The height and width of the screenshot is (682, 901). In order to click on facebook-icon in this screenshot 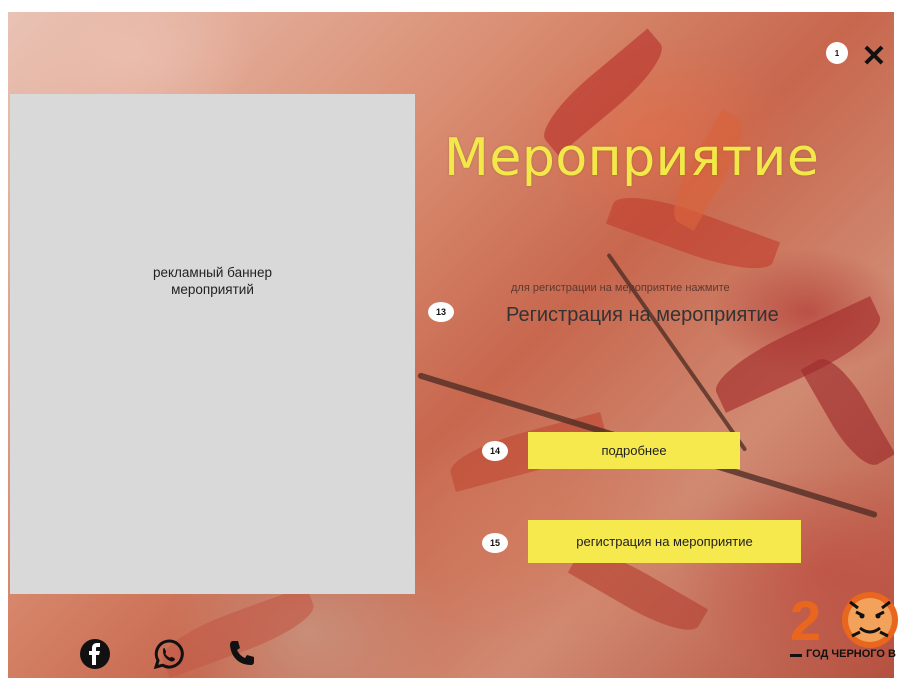, I will do `click(95, 654)`.